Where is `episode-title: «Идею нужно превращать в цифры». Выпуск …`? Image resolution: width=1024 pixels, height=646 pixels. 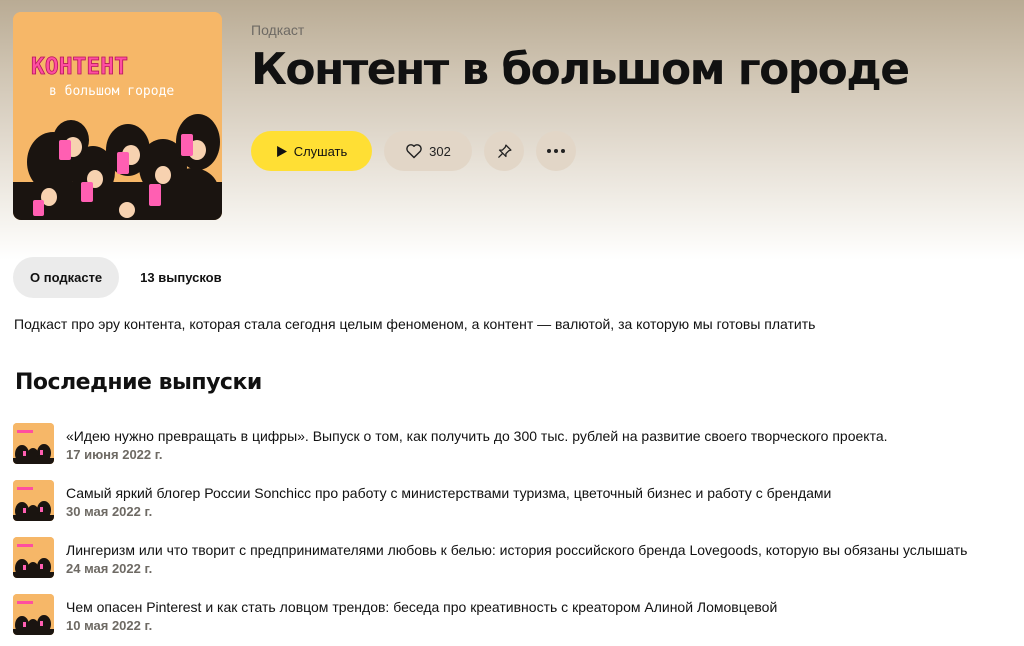 episode-title: «Идею нужно превращать в цифры». Выпуск … is located at coordinates (477, 436).